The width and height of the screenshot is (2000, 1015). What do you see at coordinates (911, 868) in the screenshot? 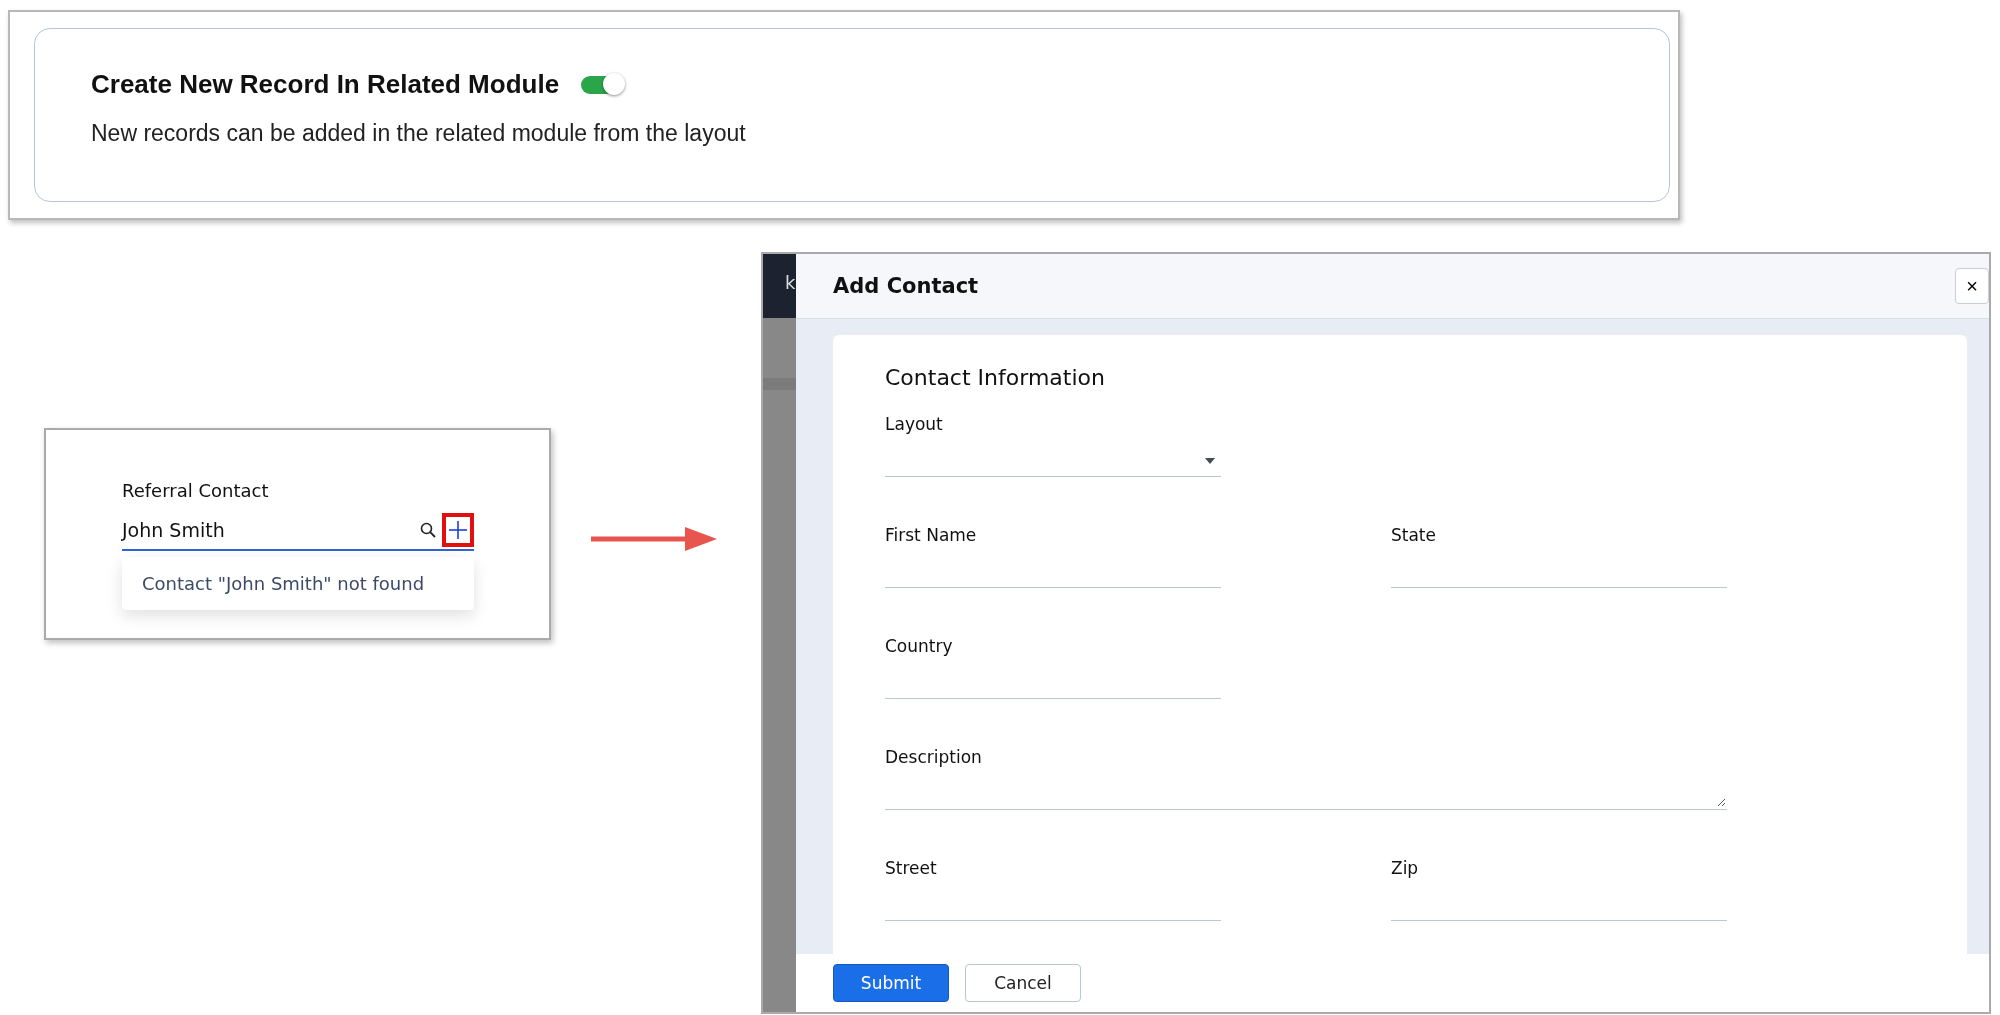
I see `field-label: Street` at bounding box center [911, 868].